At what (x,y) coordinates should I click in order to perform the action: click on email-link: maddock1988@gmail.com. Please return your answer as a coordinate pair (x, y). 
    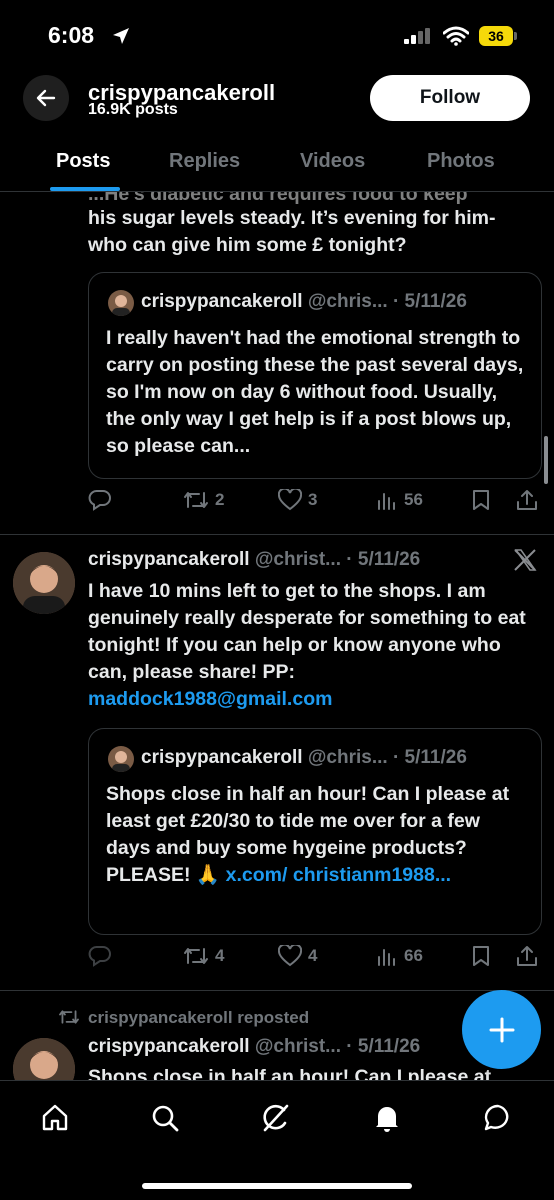
    Looking at the image, I should click on (210, 699).